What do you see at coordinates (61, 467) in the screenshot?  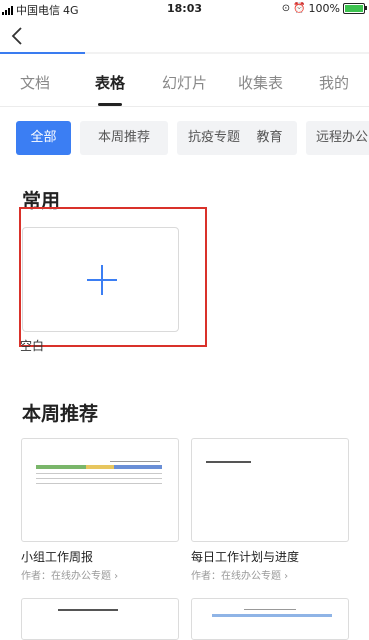 I see `thumb-header-green` at bounding box center [61, 467].